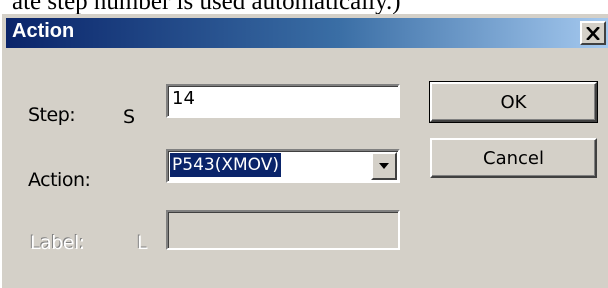  I want to click on action-dropdown-button, so click(384, 166).